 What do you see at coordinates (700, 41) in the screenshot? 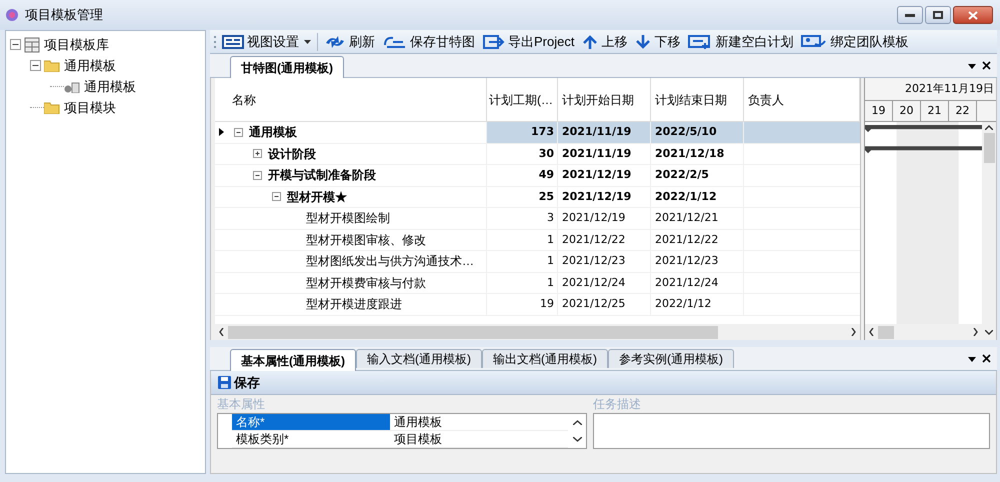
I see `new-plan-icon` at bounding box center [700, 41].